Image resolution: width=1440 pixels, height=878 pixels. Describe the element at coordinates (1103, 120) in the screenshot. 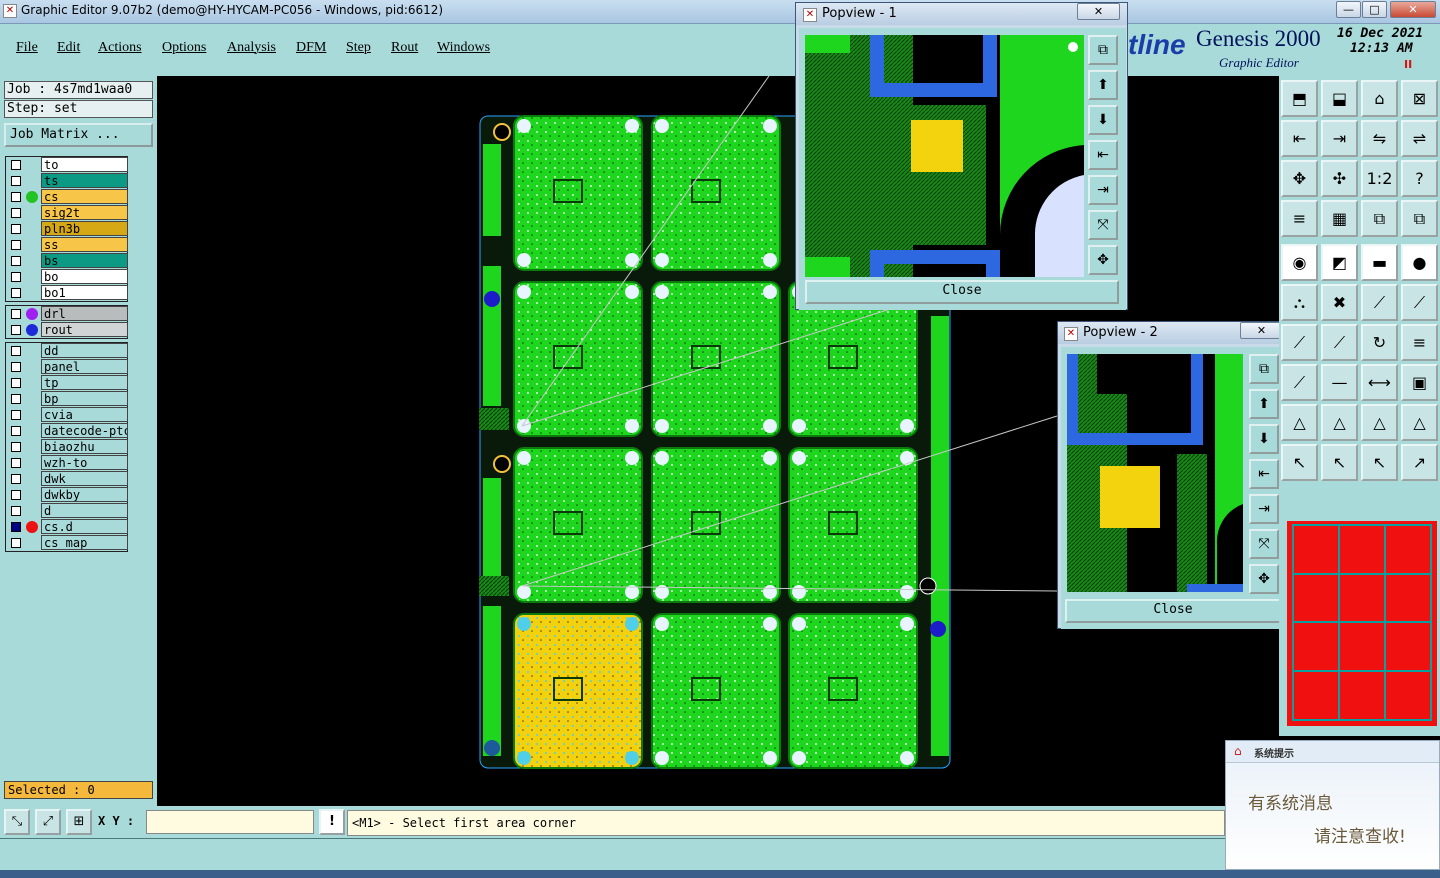

I see `popview-tool-icon: ⬇` at that location.